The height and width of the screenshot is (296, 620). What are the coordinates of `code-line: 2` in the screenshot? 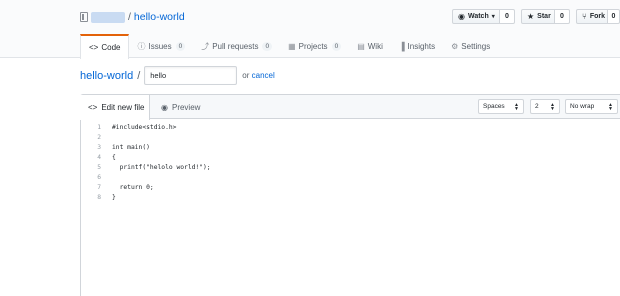 It's located at (350, 138).